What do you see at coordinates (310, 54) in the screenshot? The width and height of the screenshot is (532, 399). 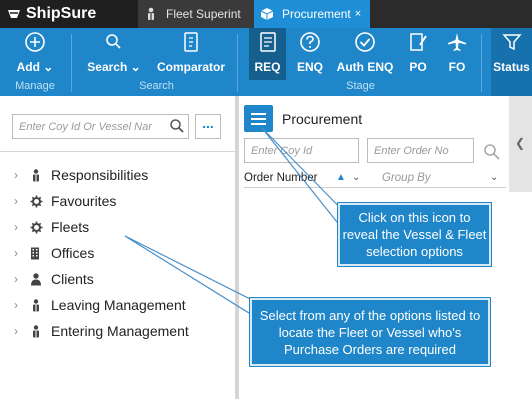 I see `enq-button: ENQ` at bounding box center [310, 54].